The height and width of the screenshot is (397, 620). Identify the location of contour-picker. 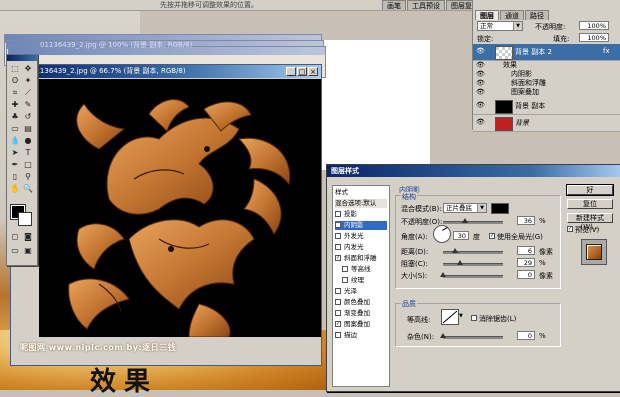
(450, 317).